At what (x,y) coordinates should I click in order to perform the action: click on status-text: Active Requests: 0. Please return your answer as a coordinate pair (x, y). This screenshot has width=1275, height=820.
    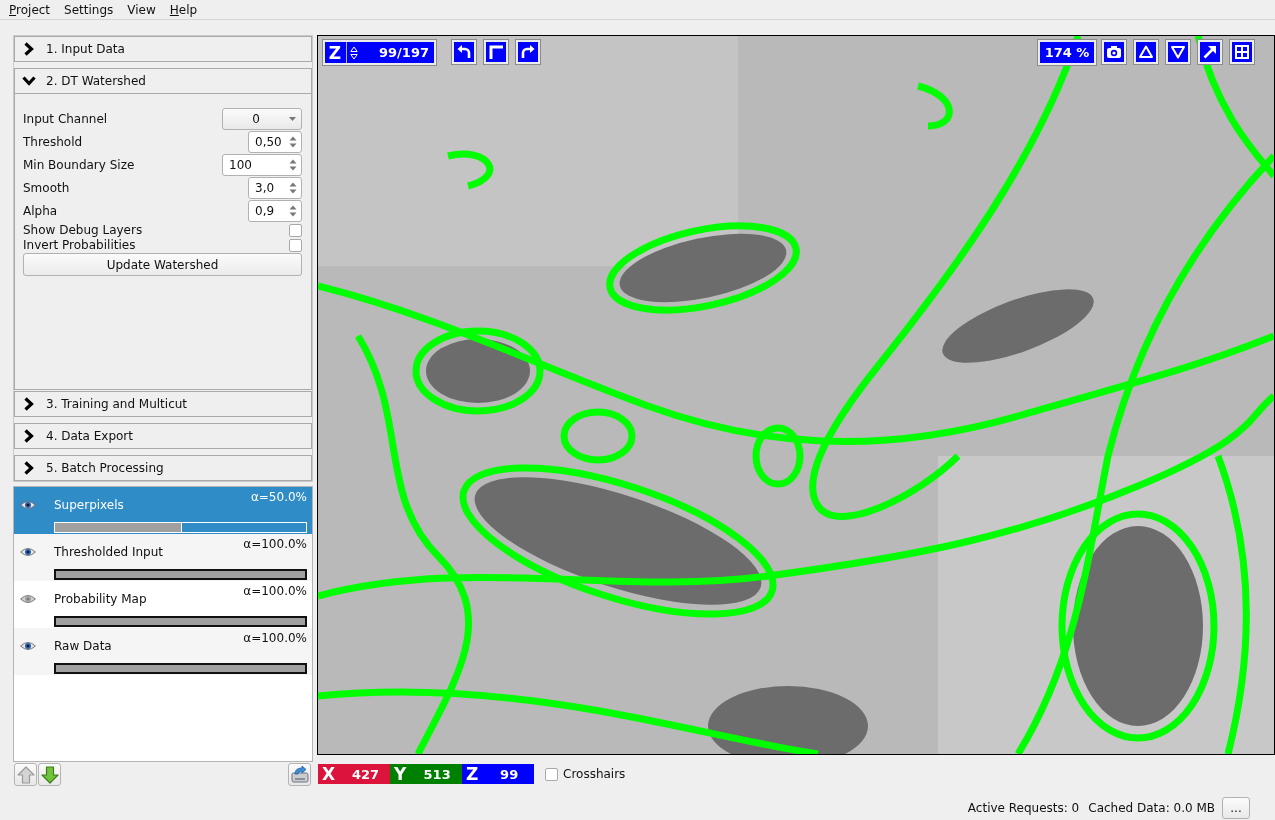
    Looking at the image, I should click on (1023, 808).